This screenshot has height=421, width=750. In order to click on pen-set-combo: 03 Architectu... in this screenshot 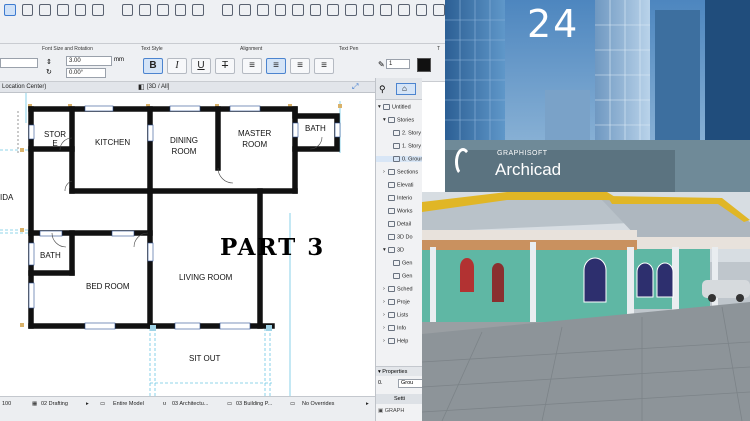, I will do `click(190, 404)`.